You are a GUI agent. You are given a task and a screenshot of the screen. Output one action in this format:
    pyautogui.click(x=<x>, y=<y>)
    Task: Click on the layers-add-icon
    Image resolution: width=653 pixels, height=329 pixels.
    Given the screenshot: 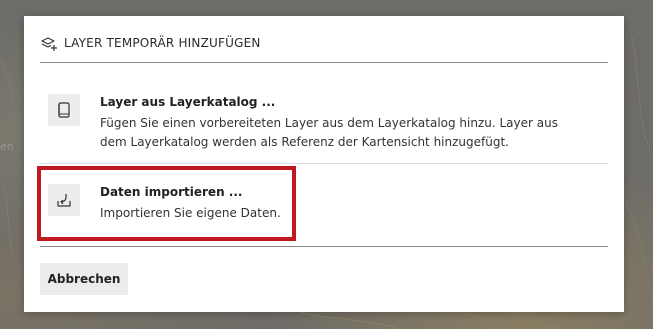 What is the action you would take?
    pyautogui.click(x=49, y=43)
    